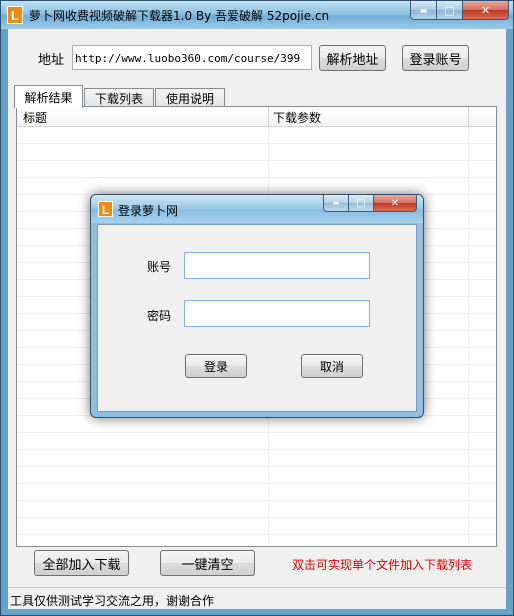 The image size is (514, 616). I want to click on minimize-button: ▬, so click(423, 10).